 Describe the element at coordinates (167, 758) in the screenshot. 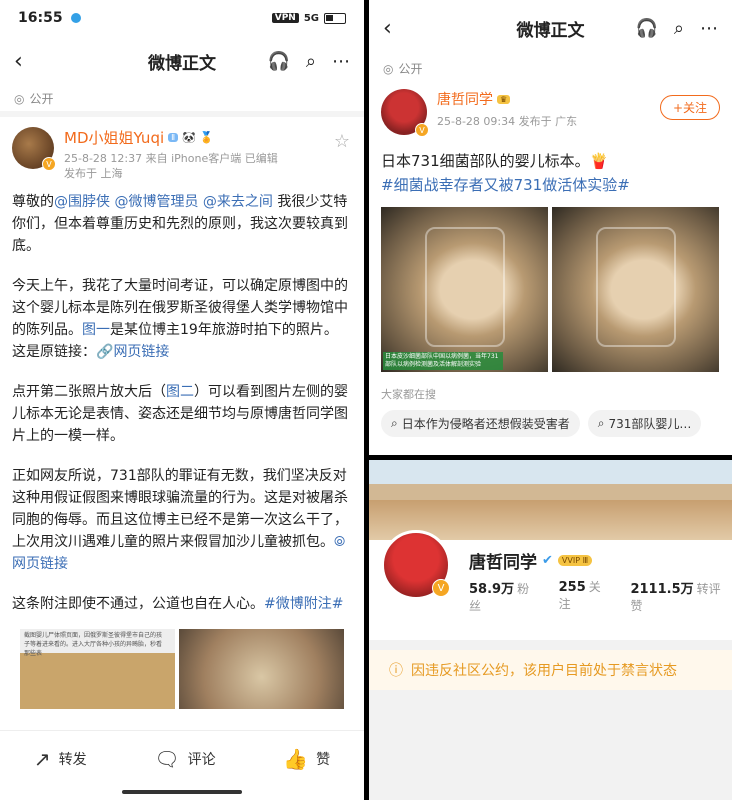

I see `comment-icon: 🗨` at that location.